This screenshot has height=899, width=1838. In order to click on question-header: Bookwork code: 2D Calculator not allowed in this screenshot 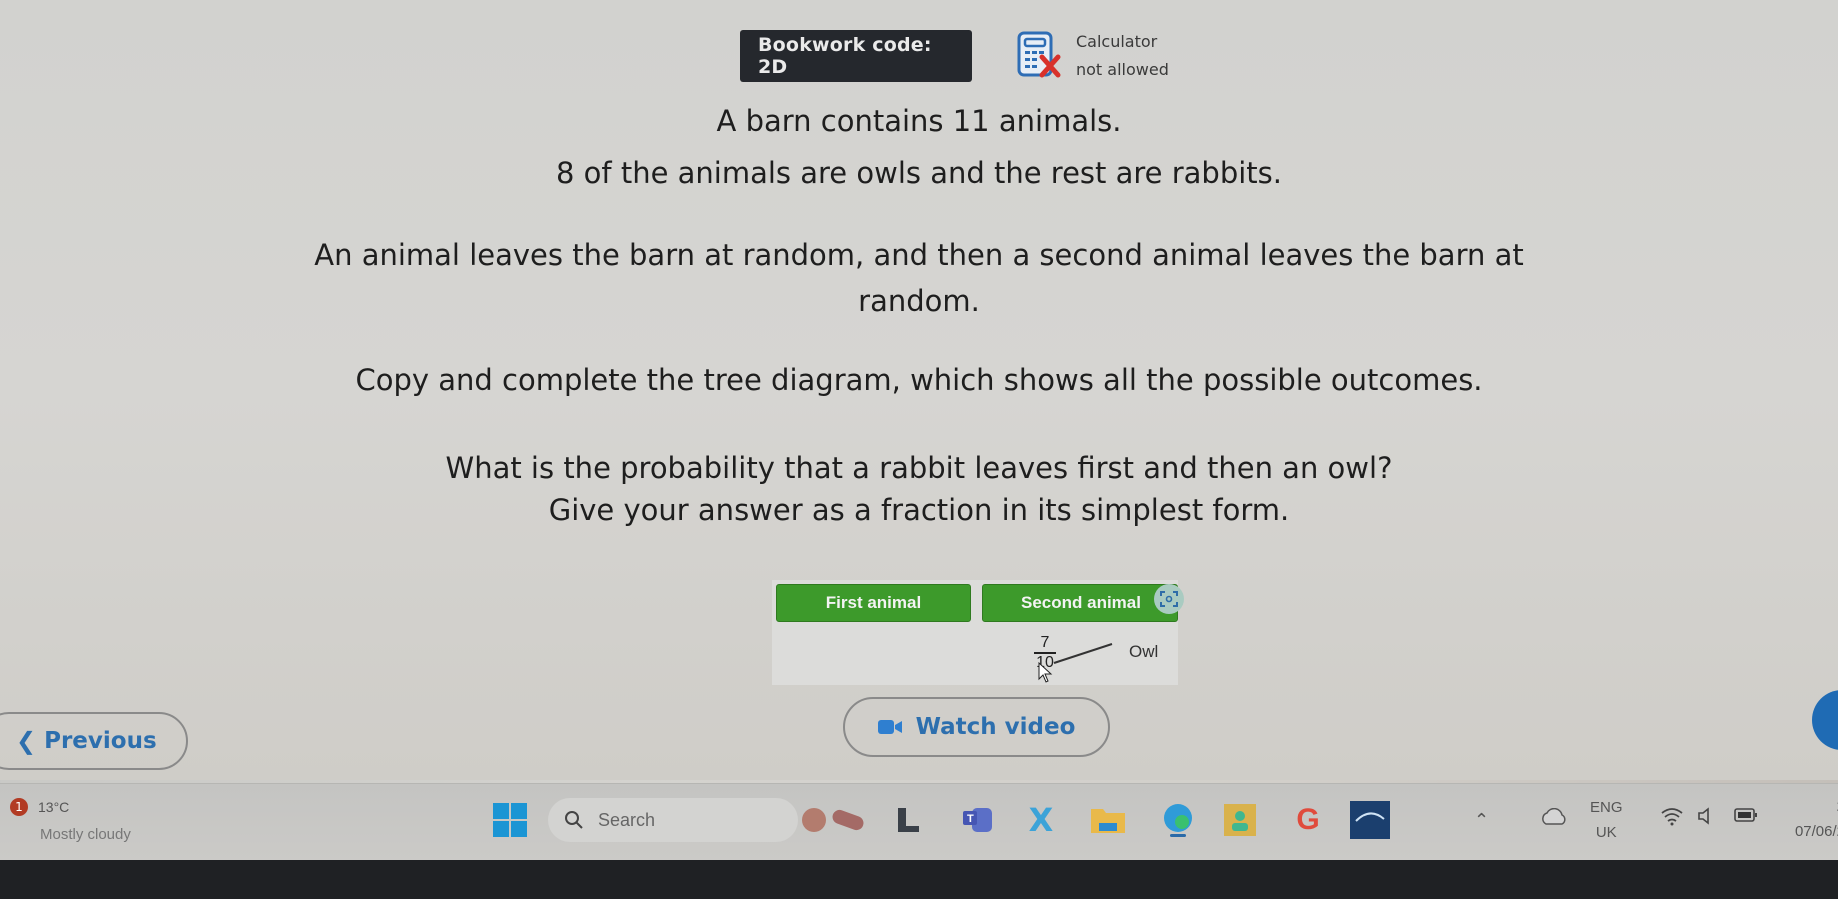, I will do `click(954, 56)`.